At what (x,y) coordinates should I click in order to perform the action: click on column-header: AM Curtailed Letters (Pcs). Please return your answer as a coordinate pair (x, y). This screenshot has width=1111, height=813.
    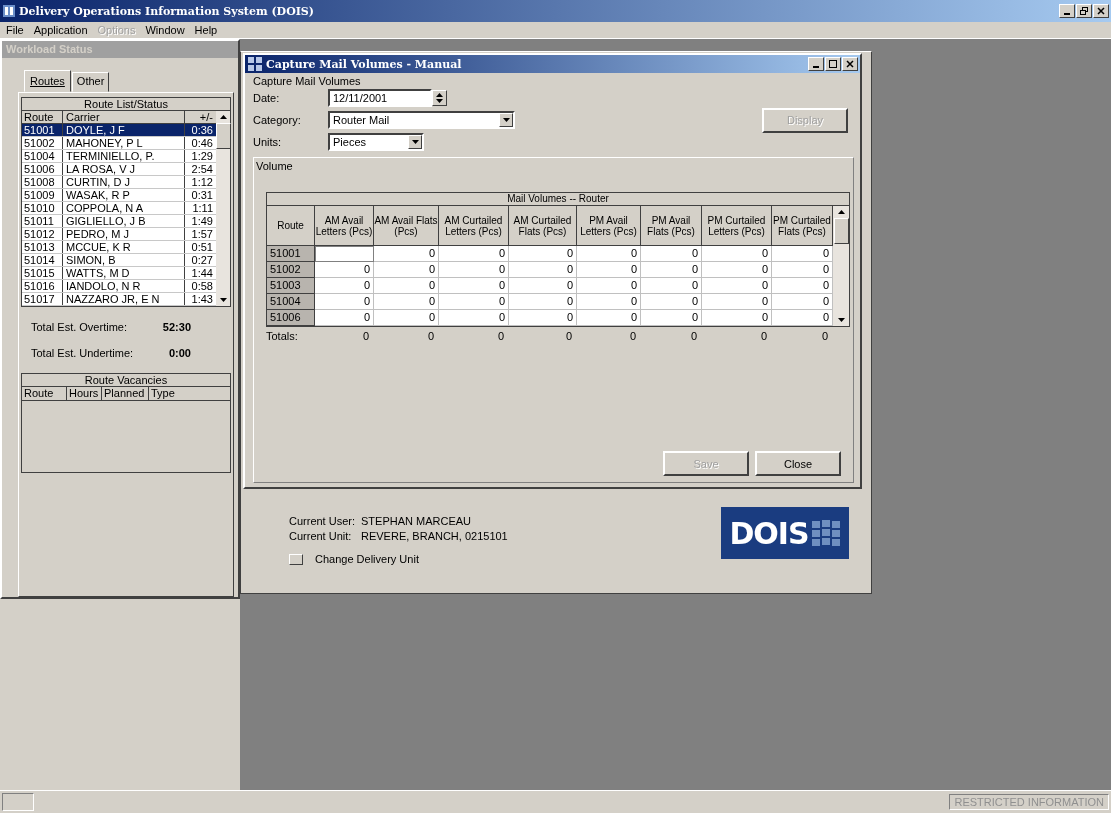
    Looking at the image, I should click on (474, 226).